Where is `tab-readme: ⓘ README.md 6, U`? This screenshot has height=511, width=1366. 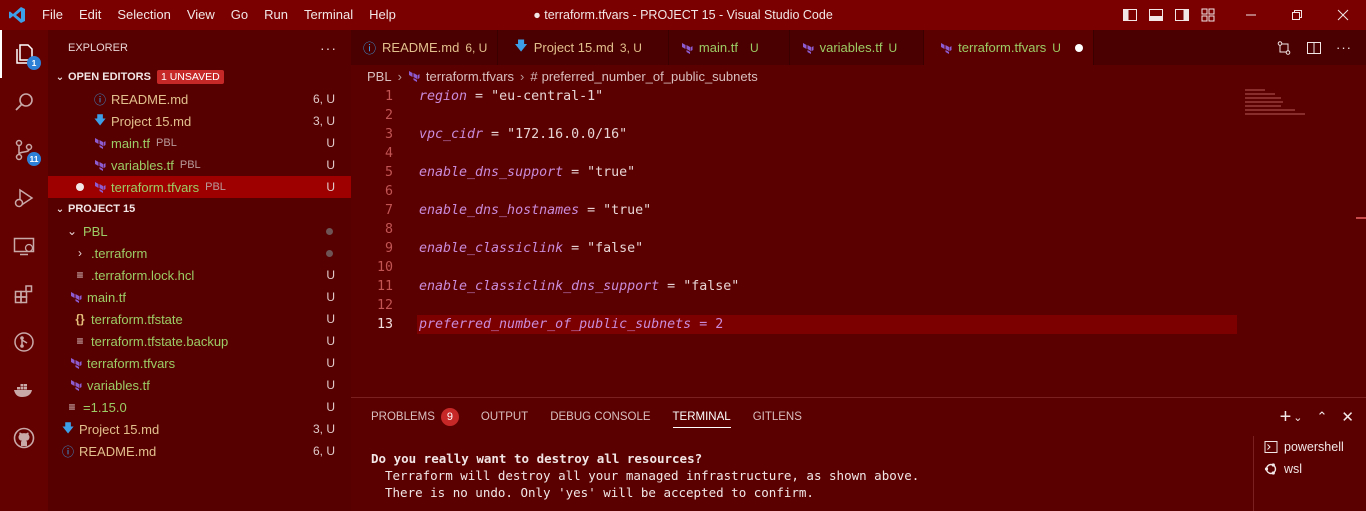
tab-readme: ⓘ README.md 6, U is located at coordinates (425, 47).